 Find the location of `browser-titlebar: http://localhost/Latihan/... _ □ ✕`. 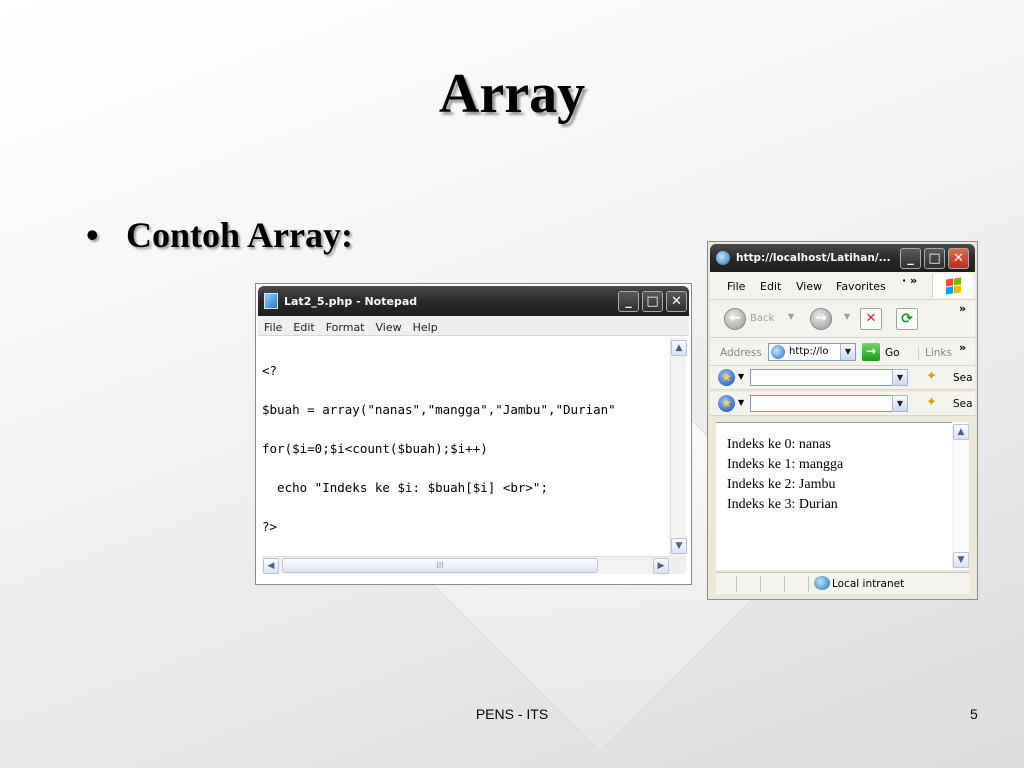

browser-titlebar: http://localhost/Latihan/... _ □ ✕ is located at coordinates (842, 258).